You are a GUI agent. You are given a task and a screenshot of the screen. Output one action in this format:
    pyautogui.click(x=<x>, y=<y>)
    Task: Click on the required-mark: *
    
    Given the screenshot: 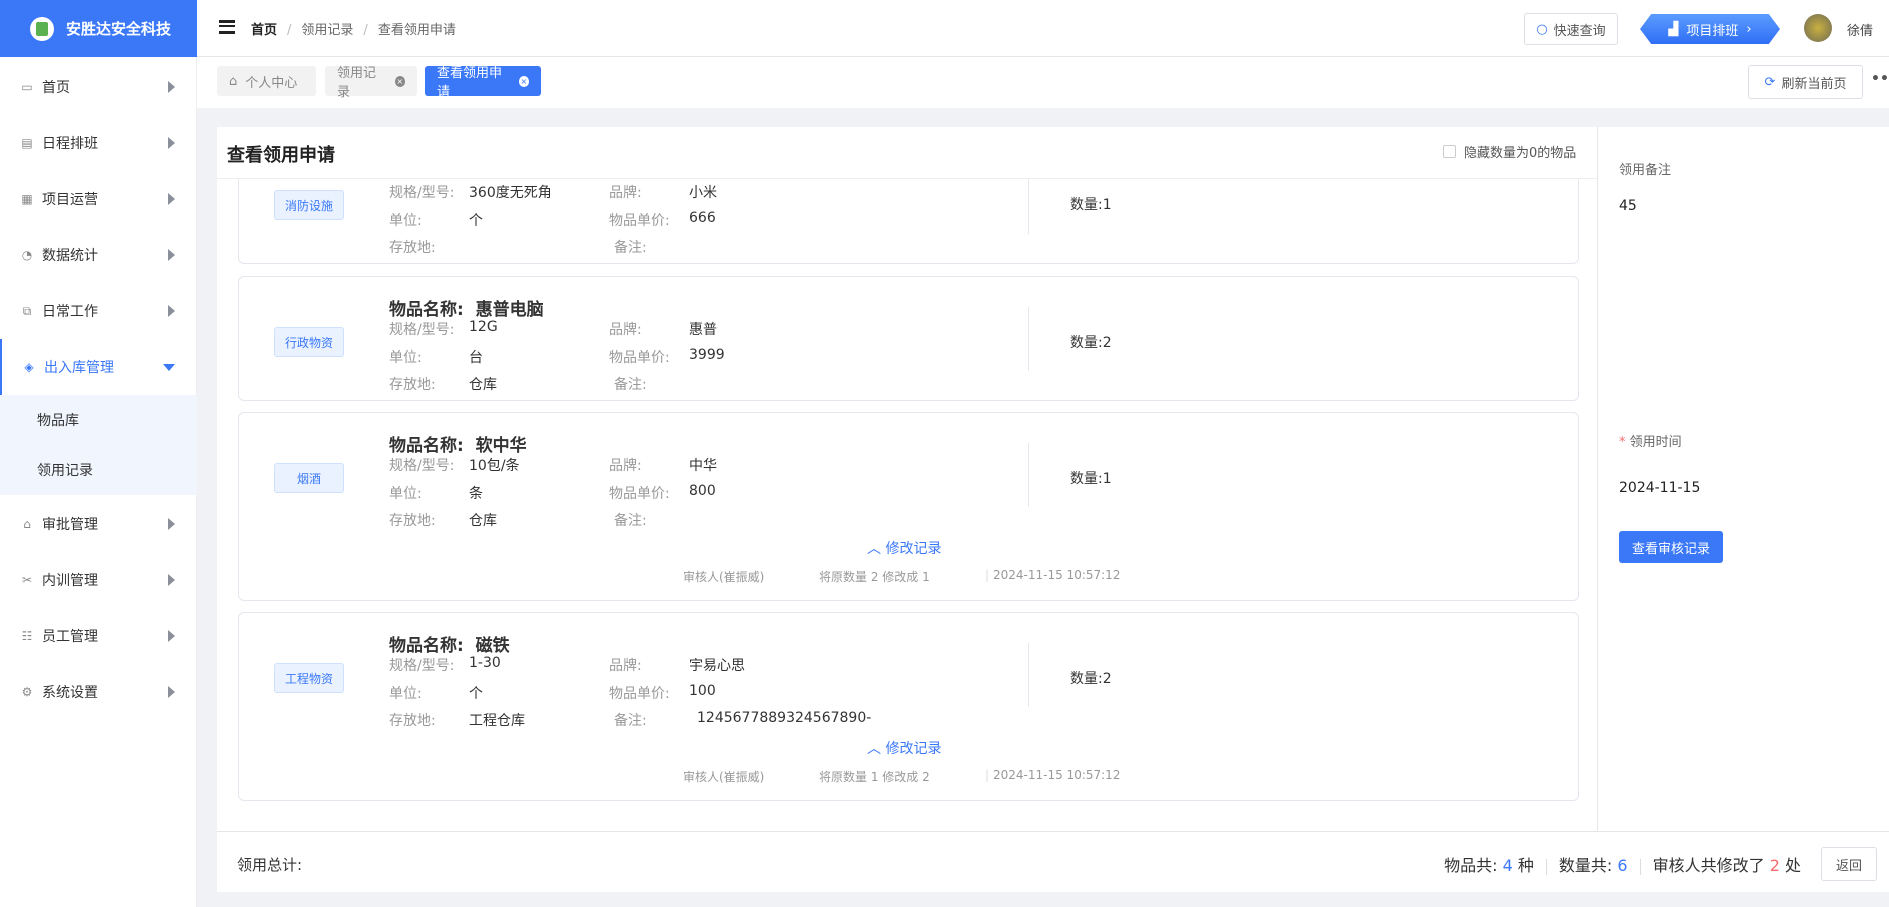 What is the action you would take?
    pyautogui.click(x=1622, y=442)
    